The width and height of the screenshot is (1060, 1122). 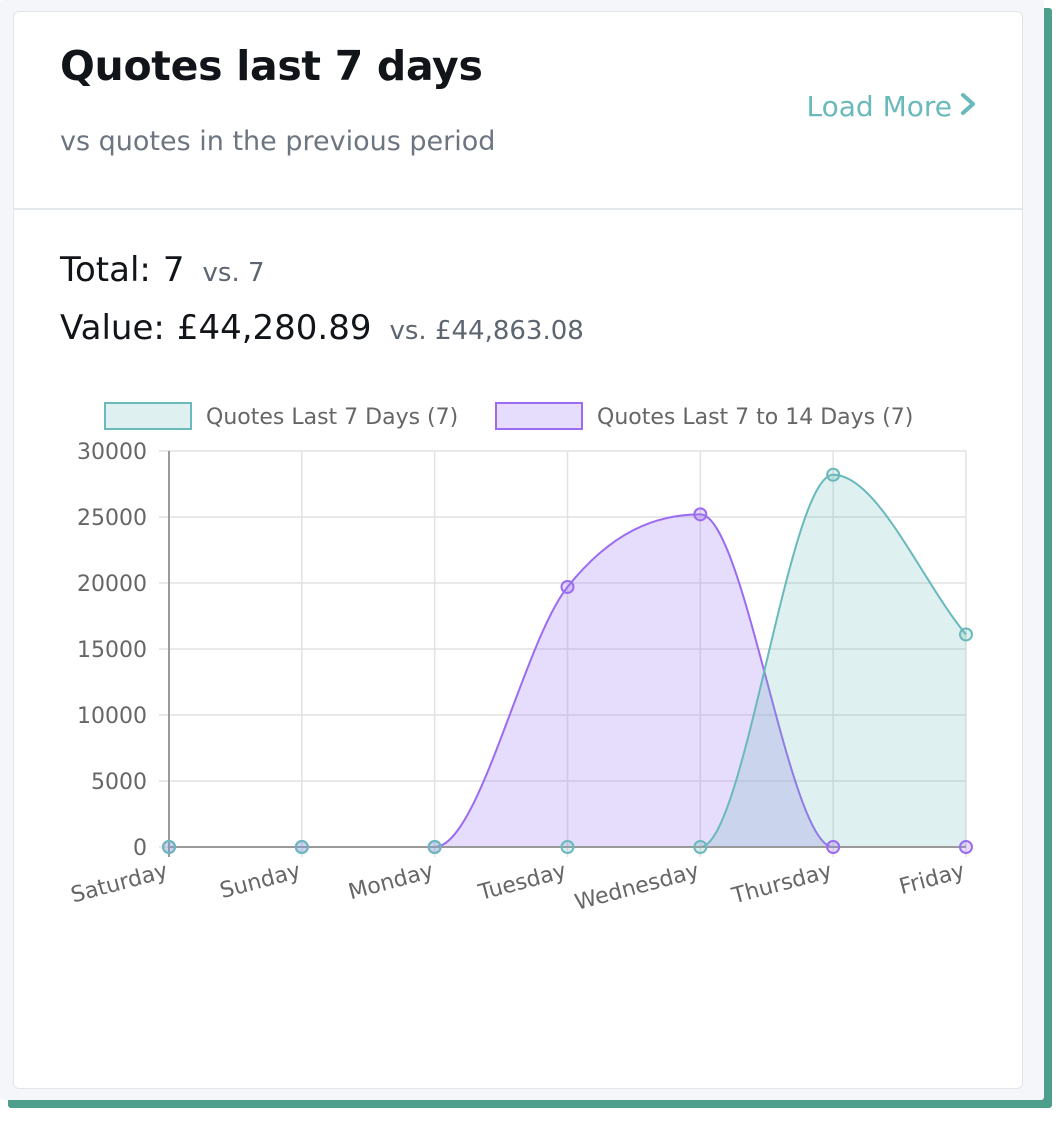 What do you see at coordinates (637, 887) in the screenshot?
I see `x-tick-label: Wednesday` at bounding box center [637, 887].